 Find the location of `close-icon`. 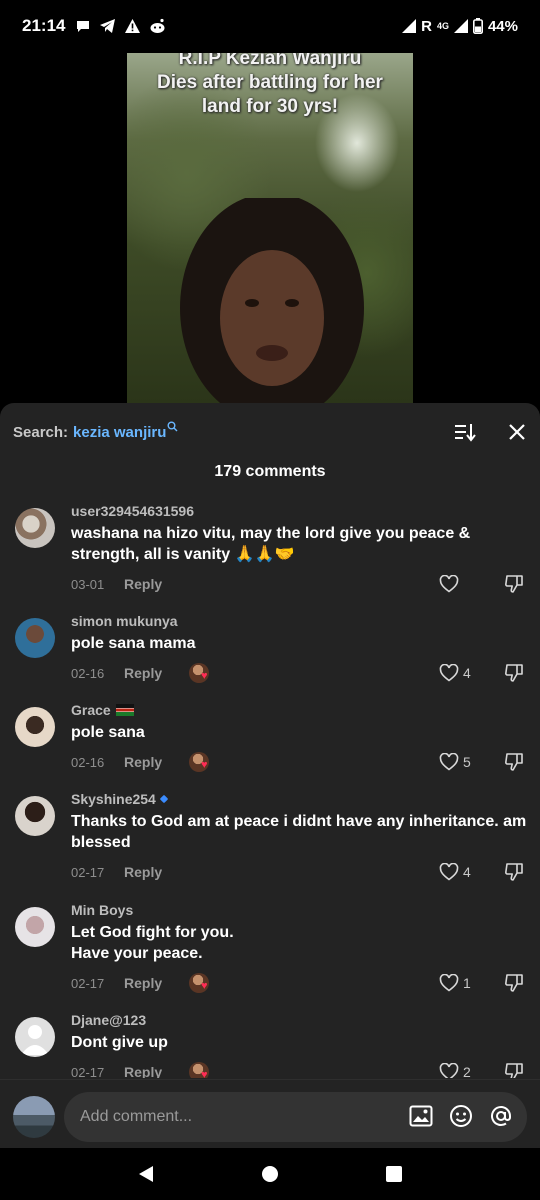

close-icon is located at coordinates (517, 432).